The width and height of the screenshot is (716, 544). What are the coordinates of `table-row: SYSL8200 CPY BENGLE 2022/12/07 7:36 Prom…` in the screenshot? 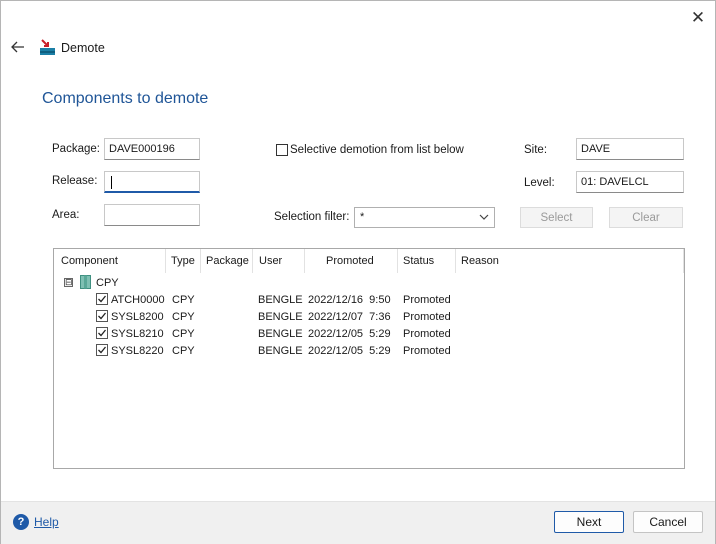 It's located at (369, 317).